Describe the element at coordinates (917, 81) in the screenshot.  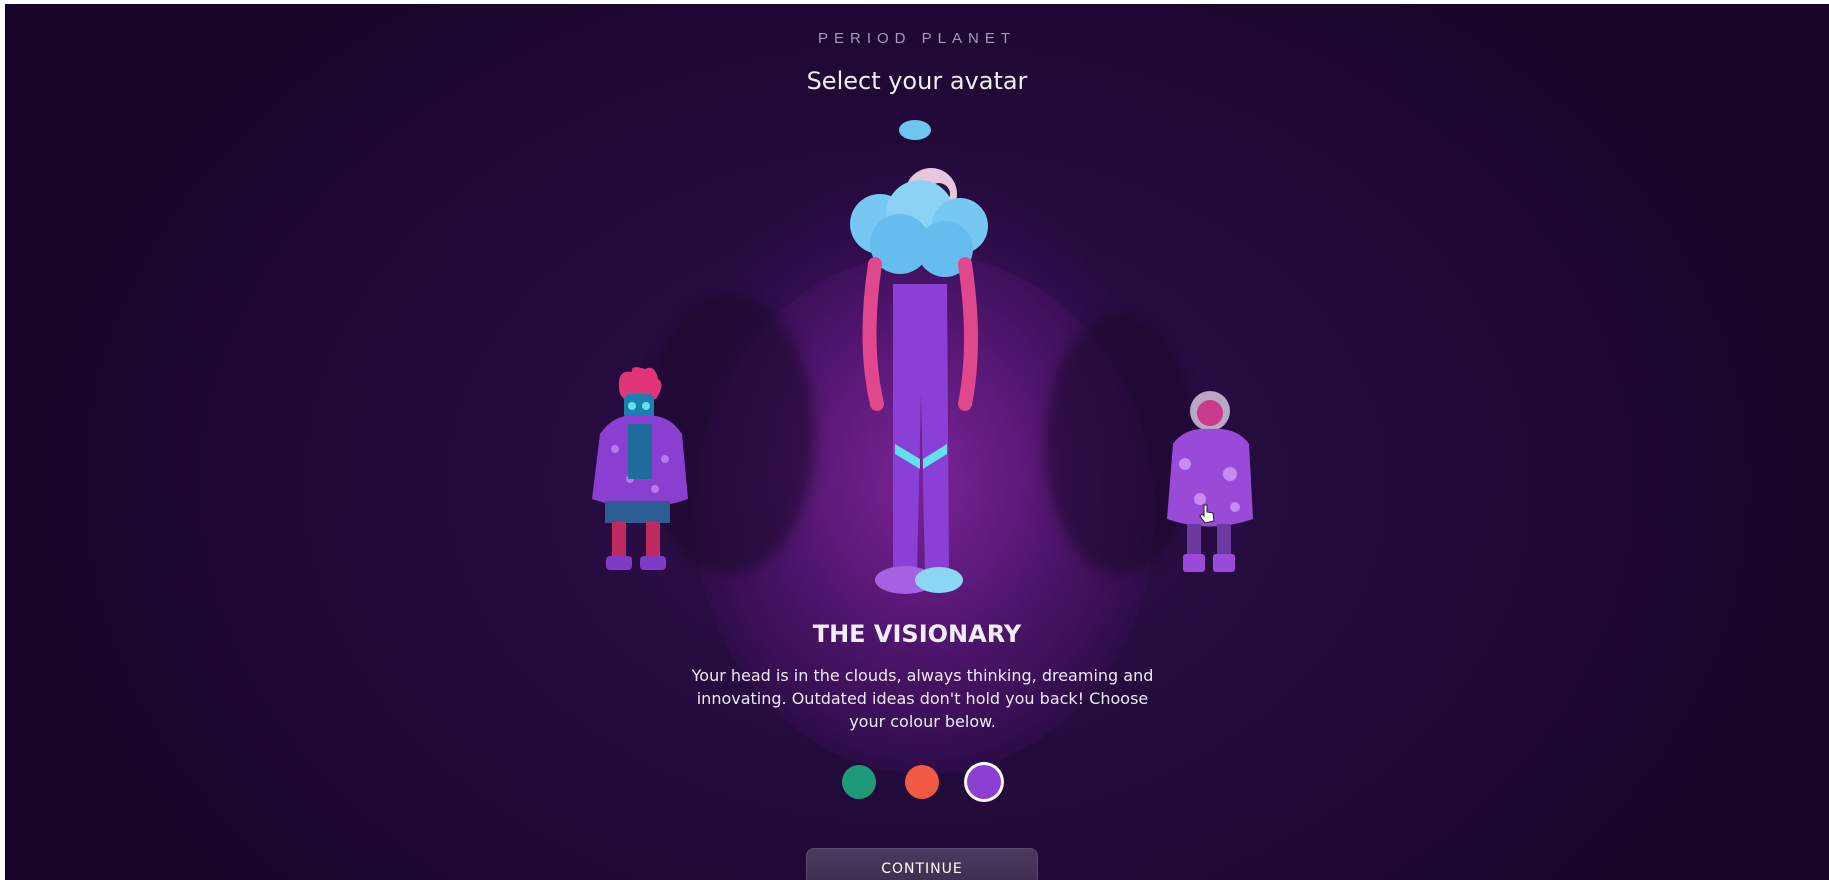
I see `page-title: Select your avatar` at that location.